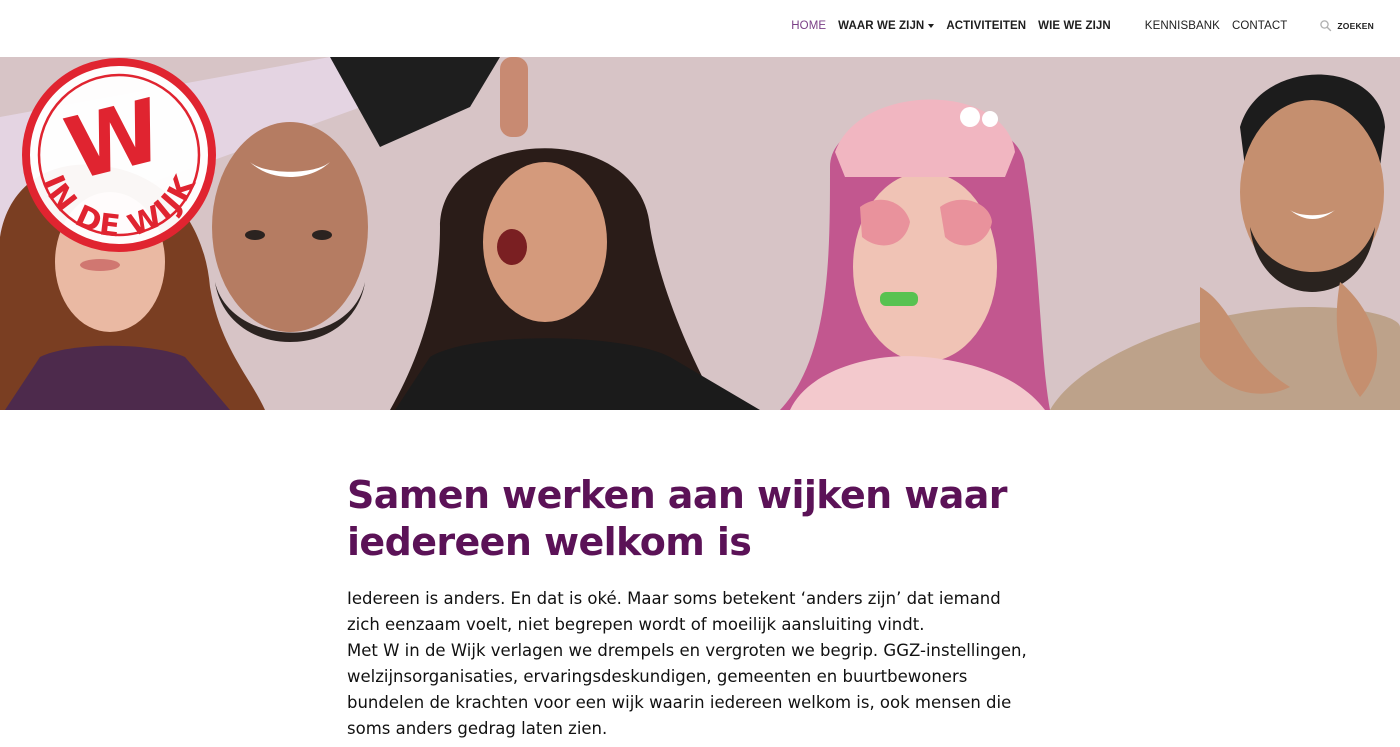 The width and height of the screenshot is (1400, 747). I want to click on chevron-down-icon, so click(931, 26).